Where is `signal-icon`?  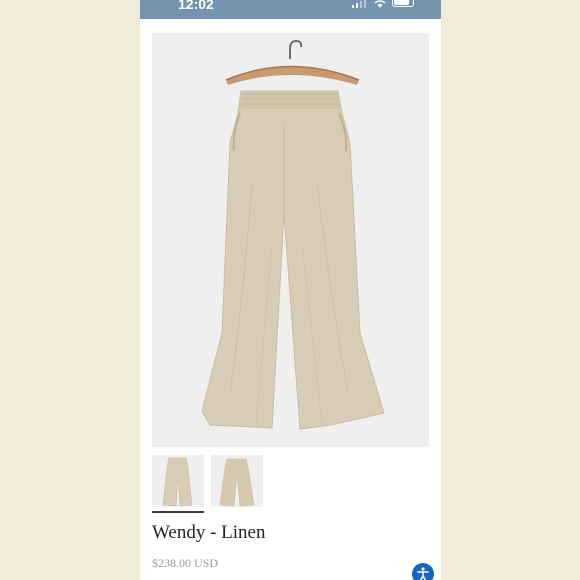
signal-icon is located at coordinates (359, 4).